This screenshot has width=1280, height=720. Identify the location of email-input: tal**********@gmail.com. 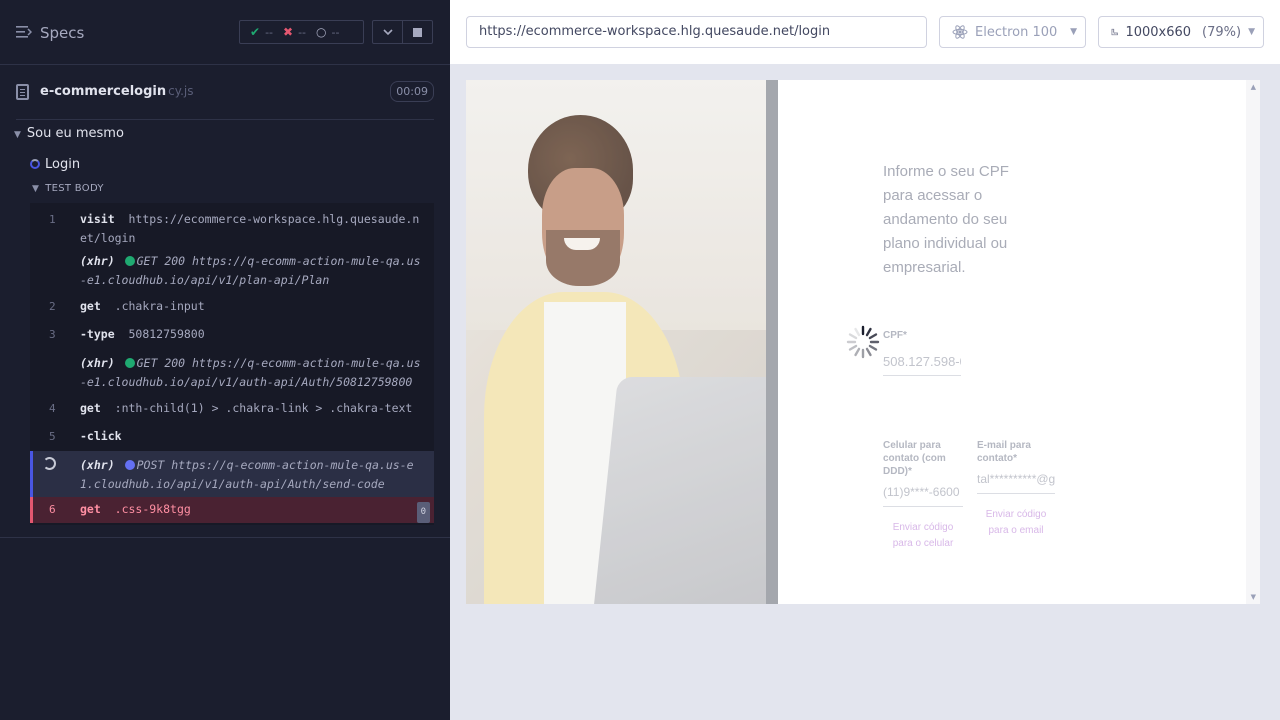
(1016, 483).